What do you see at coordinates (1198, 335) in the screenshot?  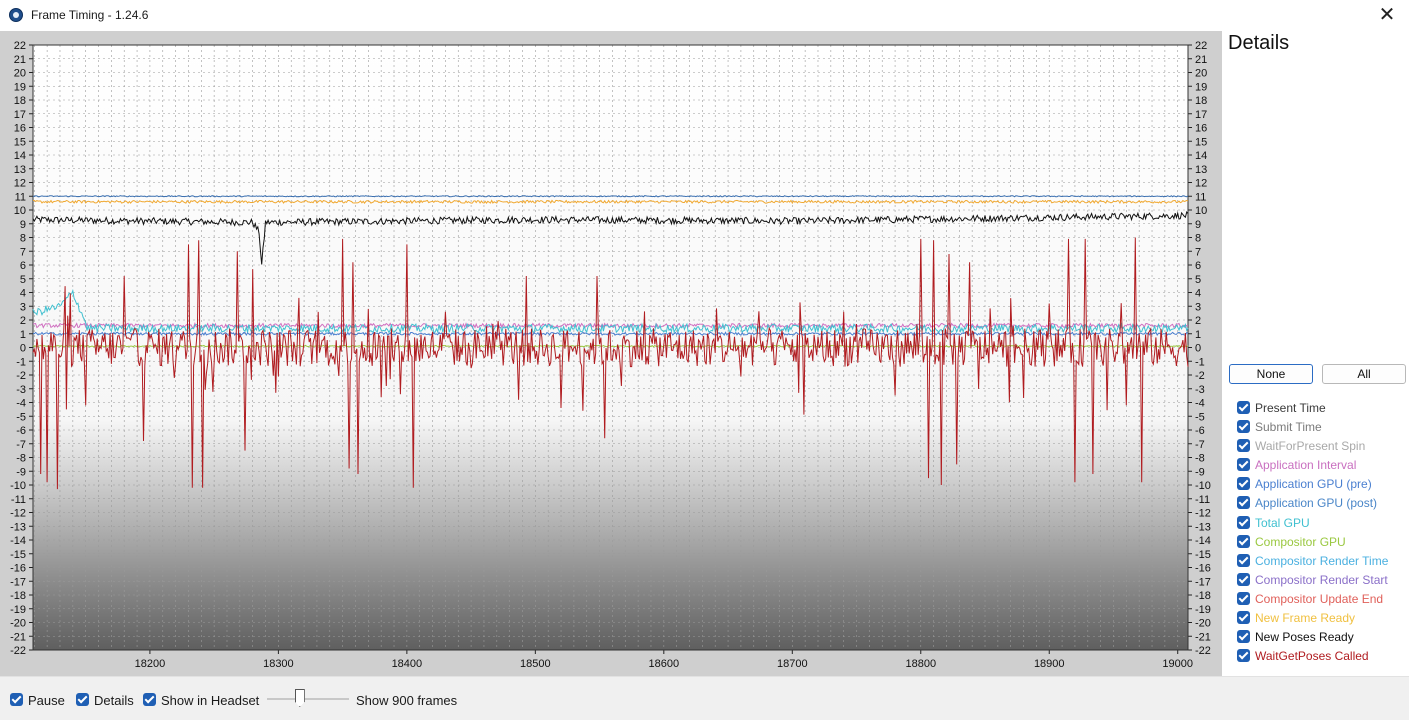 I see `y-tick-label-right: 1` at bounding box center [1198, 335].